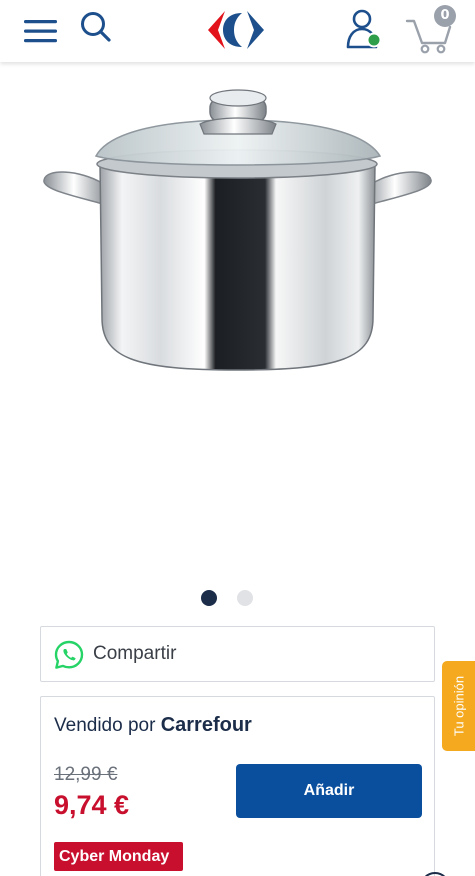  I want to click on carrefour-logo-icon, so click(236, 30).